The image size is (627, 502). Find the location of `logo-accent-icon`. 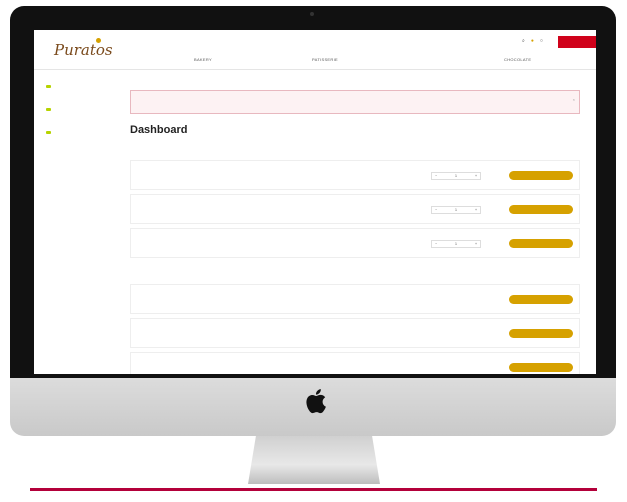

logo-accent-icon is located at coordinates (98, 40).